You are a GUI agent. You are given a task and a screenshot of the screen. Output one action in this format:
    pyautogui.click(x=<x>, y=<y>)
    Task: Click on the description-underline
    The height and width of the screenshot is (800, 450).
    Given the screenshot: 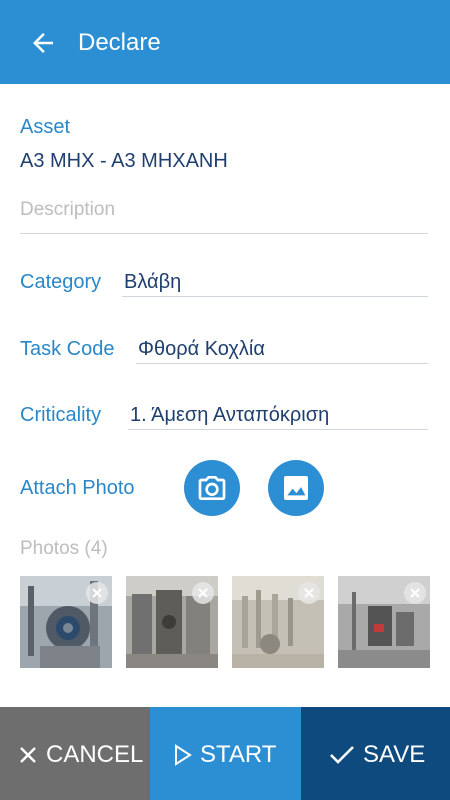 What is the action you would take?
    pyautogui.click(x=224, y=233)
    